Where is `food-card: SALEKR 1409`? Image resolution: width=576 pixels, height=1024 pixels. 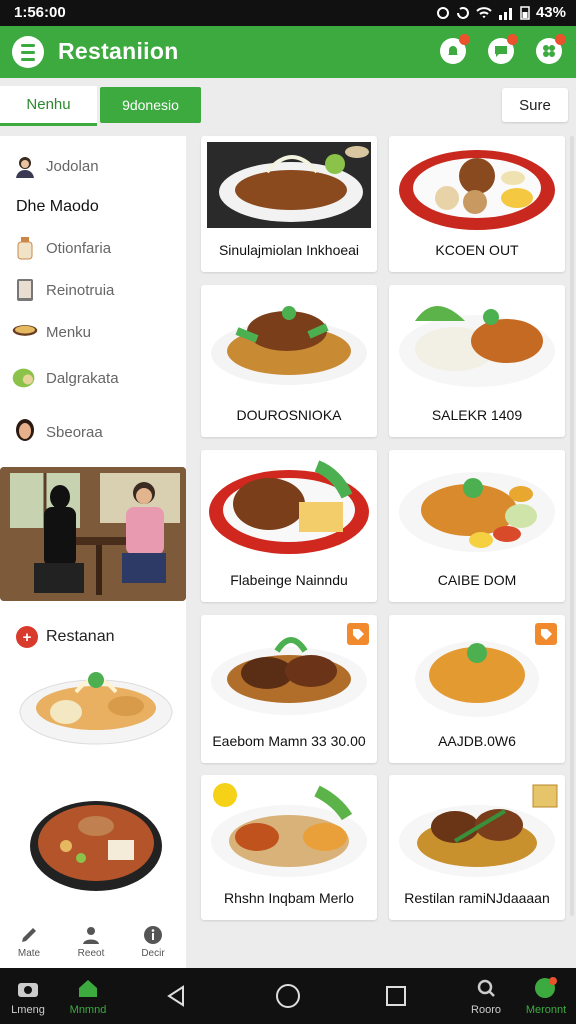 food-card: SALEKR 1409 is located at coordinates (477, 361).